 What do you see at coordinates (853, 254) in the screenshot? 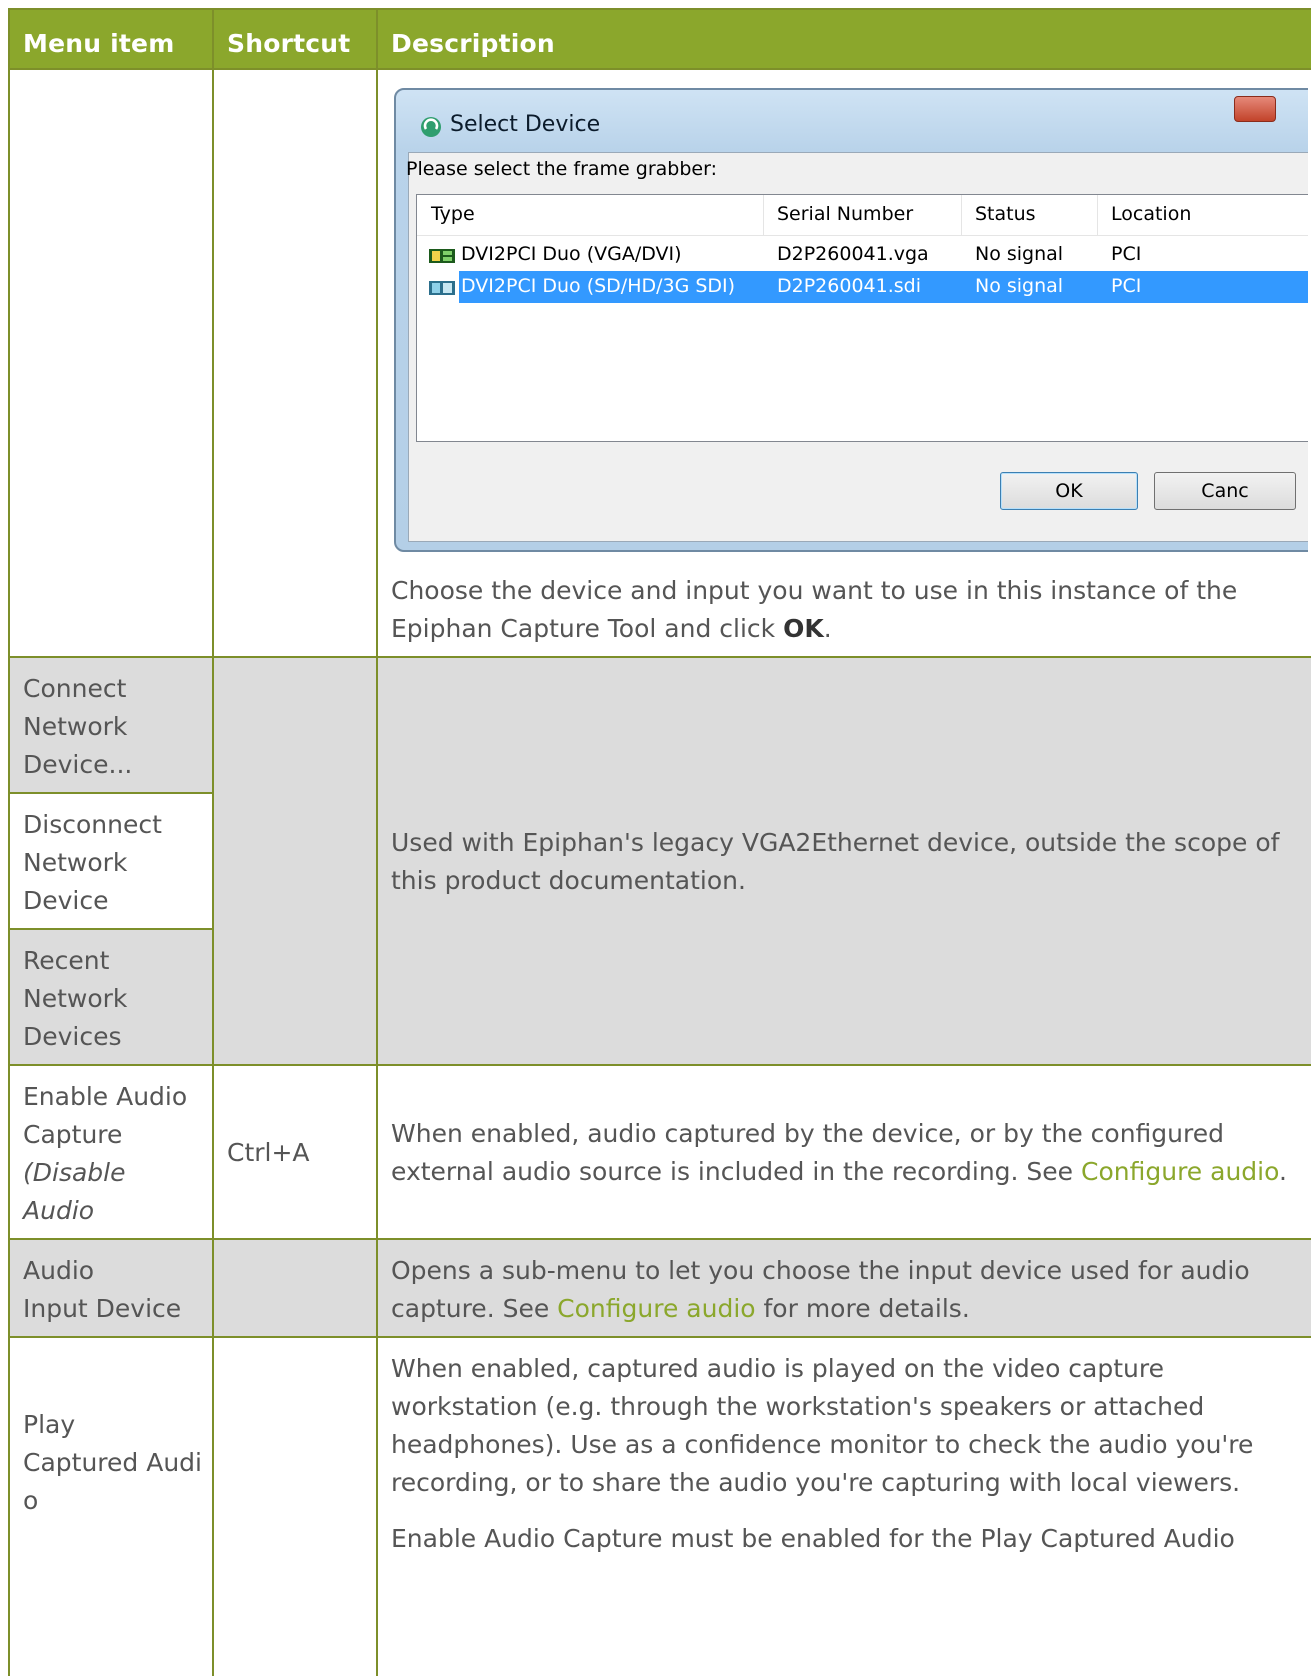
I see `device-serial: D2P260041.vga` at bounding box center [853, 254].